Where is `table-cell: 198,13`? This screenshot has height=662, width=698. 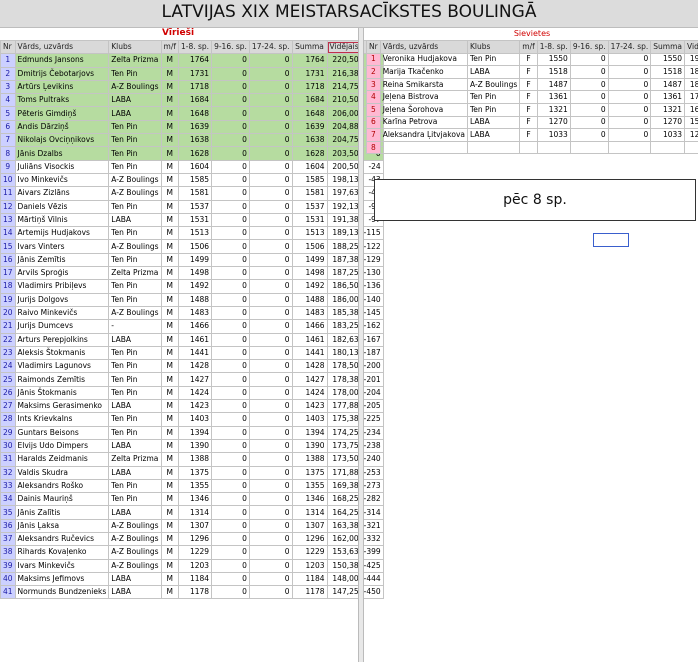
table-cell: 198,13 is located at coordinates (344, 180).